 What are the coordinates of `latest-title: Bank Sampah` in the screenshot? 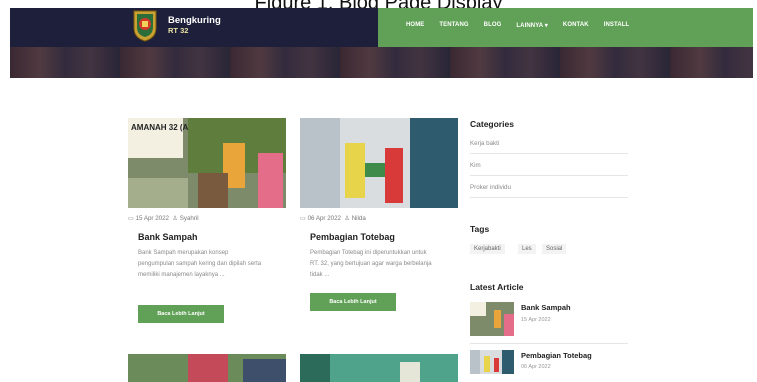 It's located at (546, 307).